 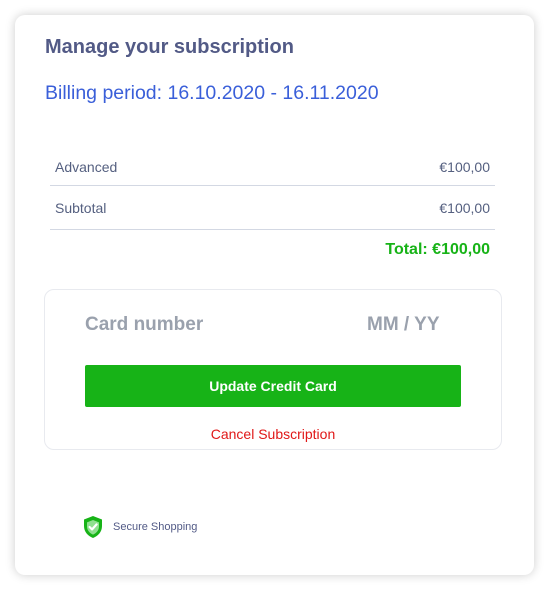 What do you see at coordinates (272, 210) in the screenshot?
I see `line-item-subtotal: Subtotal €100,00` at bounding box center [272, 210].